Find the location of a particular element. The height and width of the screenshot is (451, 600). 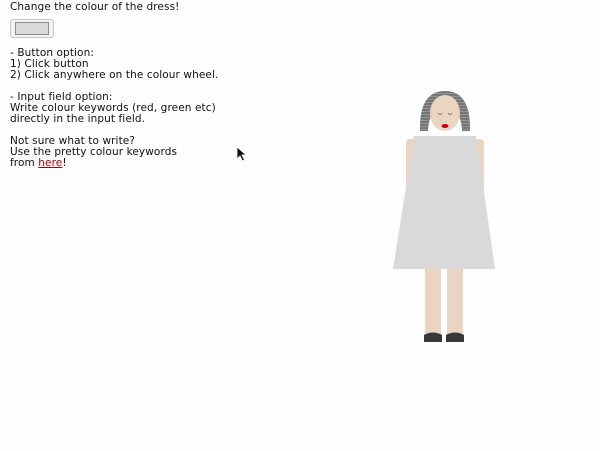

button-option-step-2: 2) Click anywhere on the colour wheel. is located at coordinates (114, 75).